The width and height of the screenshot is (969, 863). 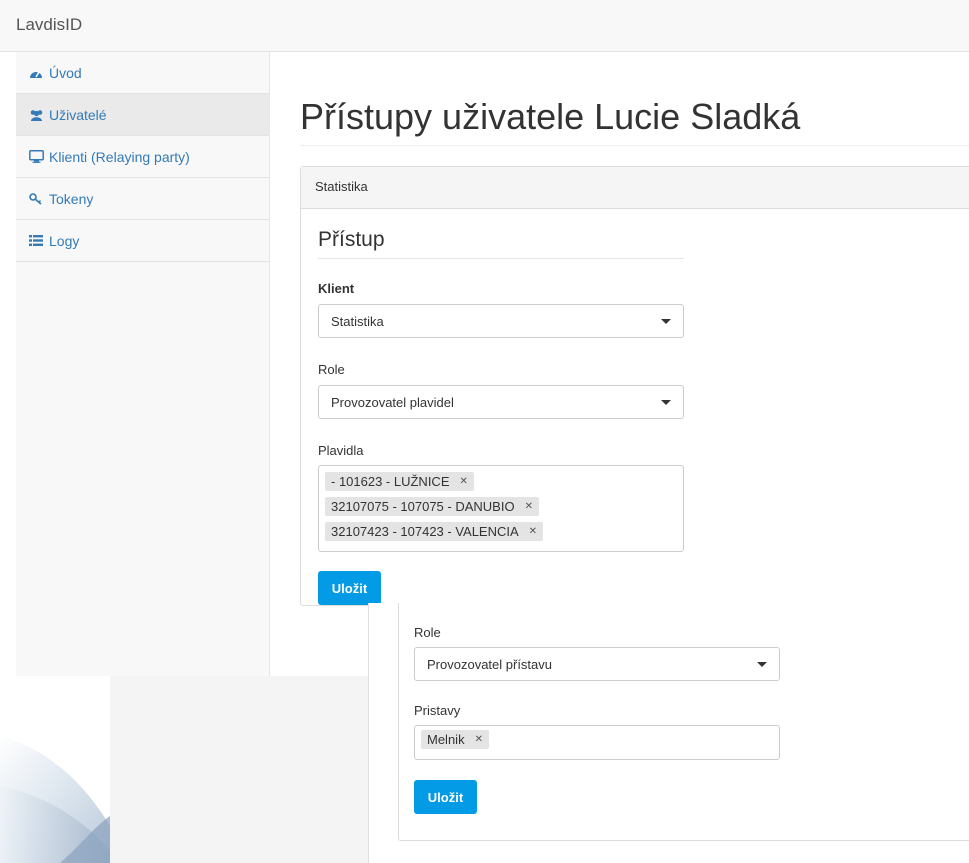 What do you see at coordinates (437, 710) in the screenshot?
I see `ports-label: Pristavy` at bounding box center [437, 710].